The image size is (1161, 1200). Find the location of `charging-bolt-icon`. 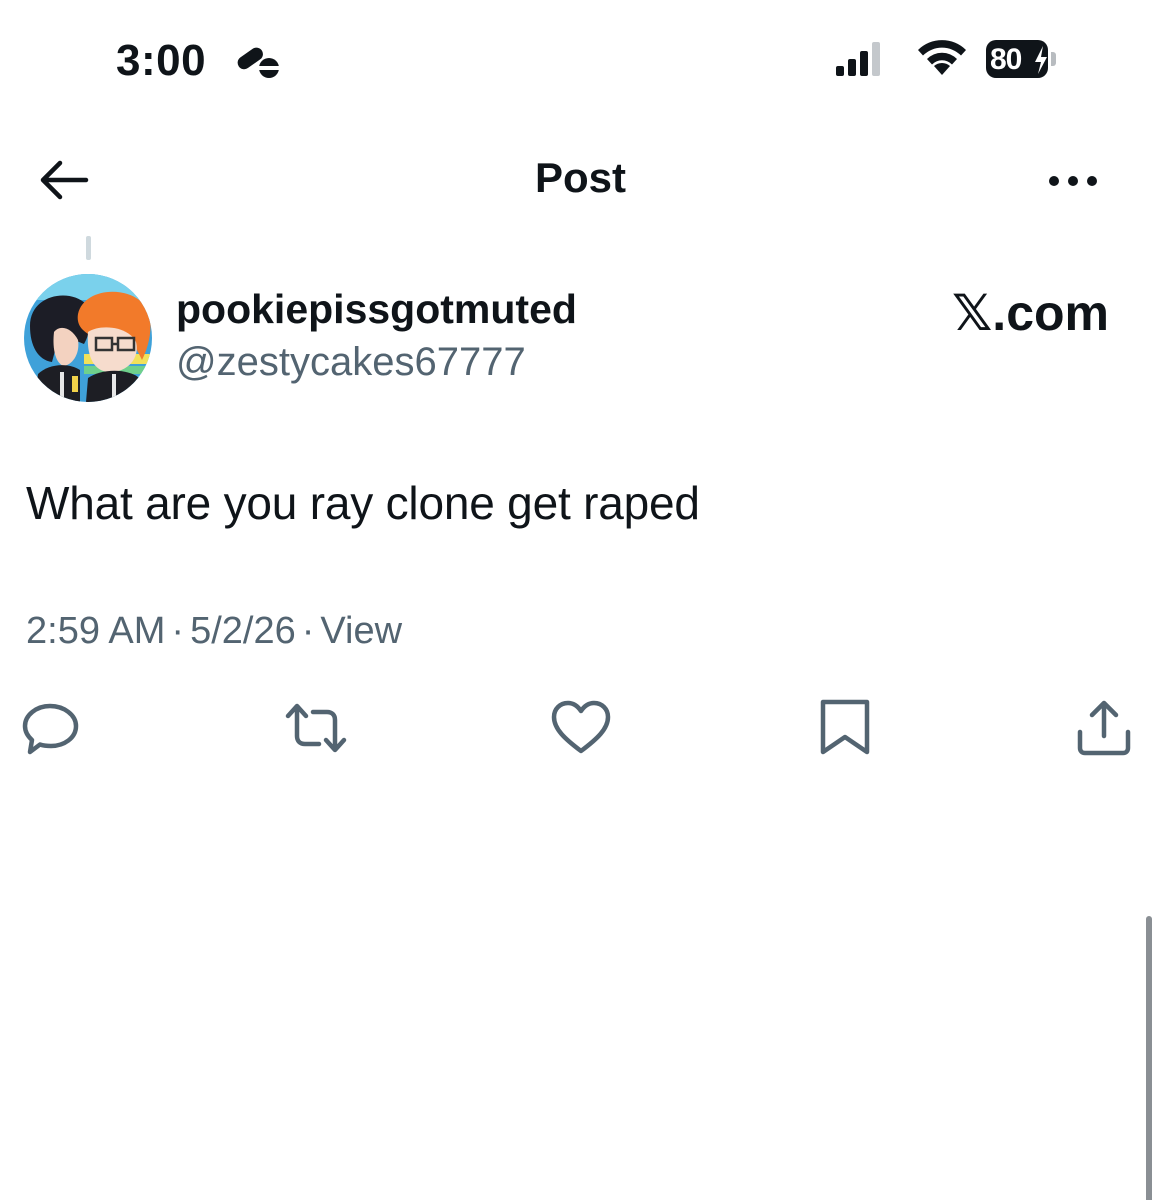

charging-bolt-icon is located at coordinates (1041, 62).